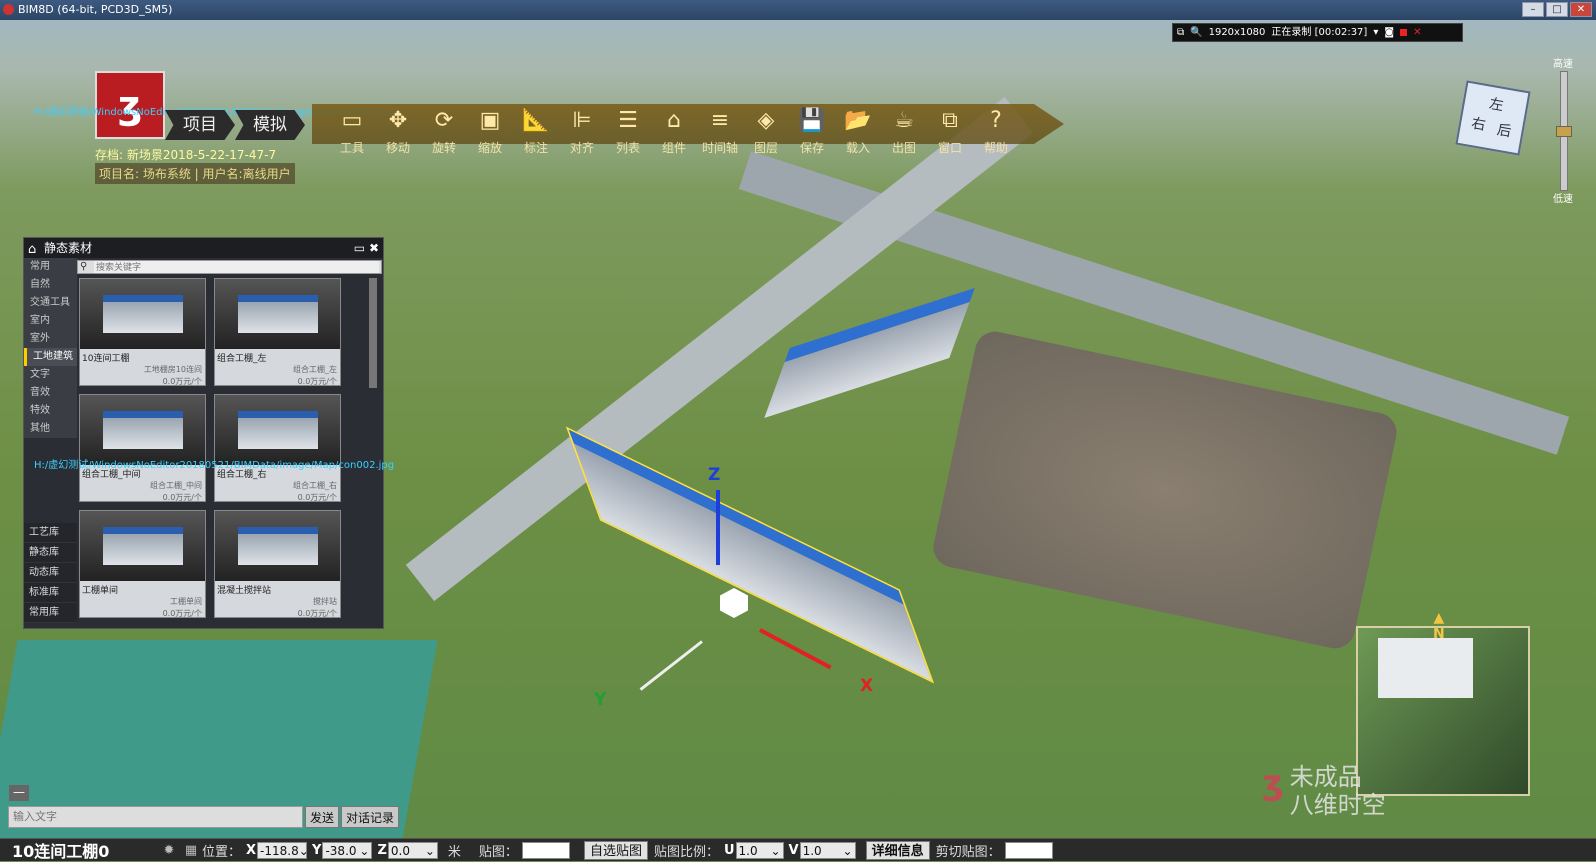 Image resolution: width=1596 pixels, height=862 pixels. Describe the element at coordinates (1439, 626) in the screenshot. I see `north-indicator: ▲ N` at that location.